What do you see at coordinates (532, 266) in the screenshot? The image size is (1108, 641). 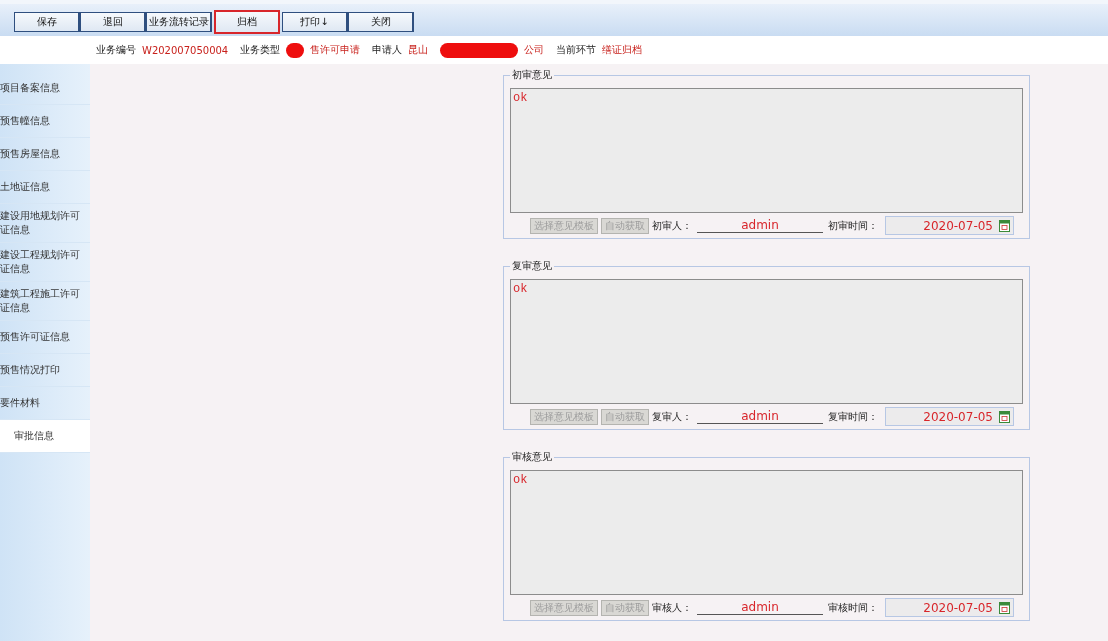 I see `panel-title: 复审意见` at bounding box center [532, 266].